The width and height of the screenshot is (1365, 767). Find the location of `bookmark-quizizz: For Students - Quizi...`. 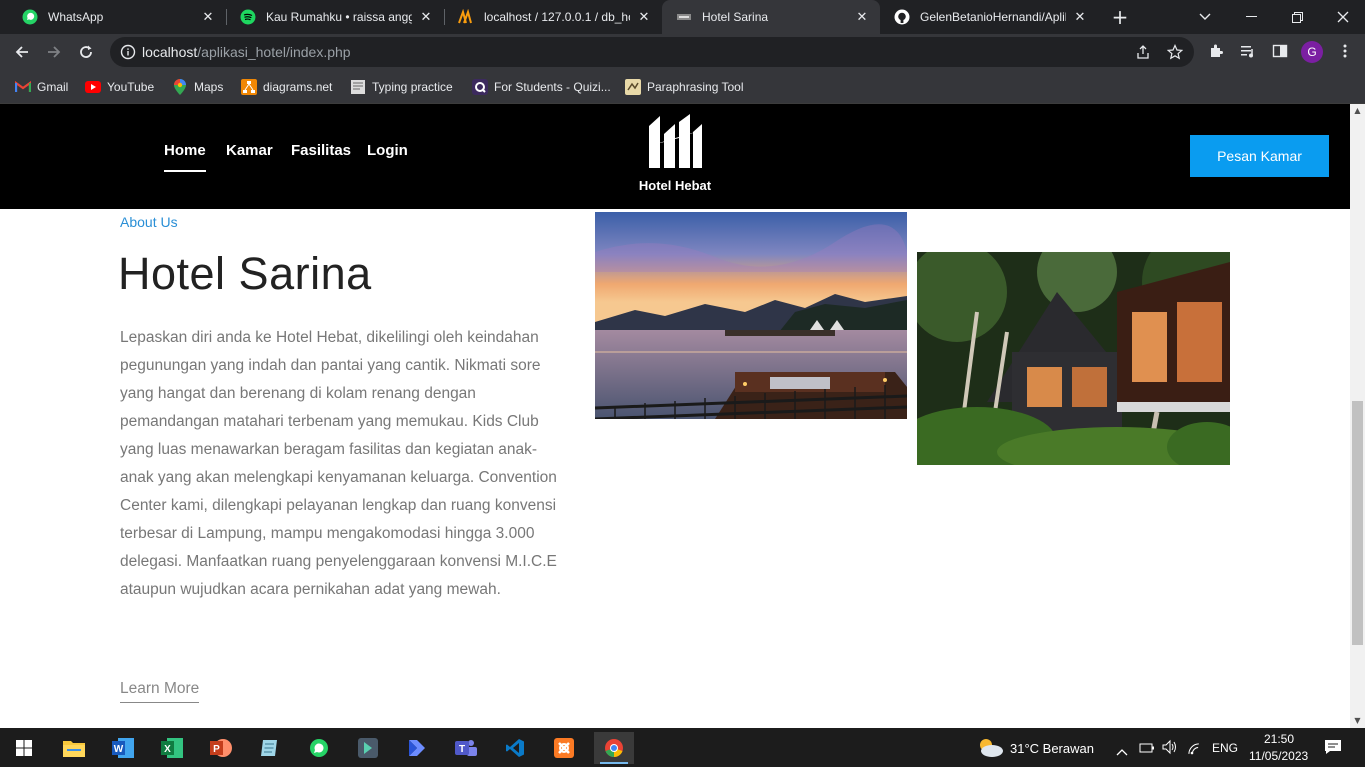

bookmark-quizizz: For Students - Quizi... is located at coordinates (541, 87).